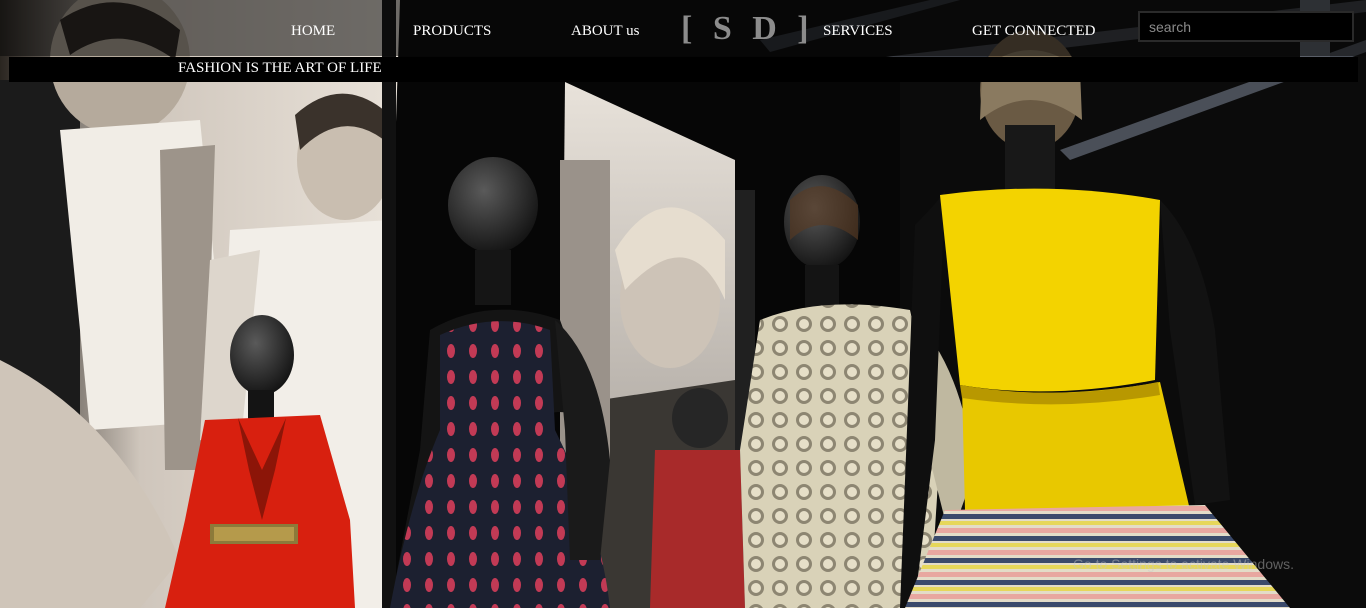 The height and width of the screenshot is (608, 1366). I want to click on tagline-text: FASHION IS THE ART OF LIFE, so click(280, 68).